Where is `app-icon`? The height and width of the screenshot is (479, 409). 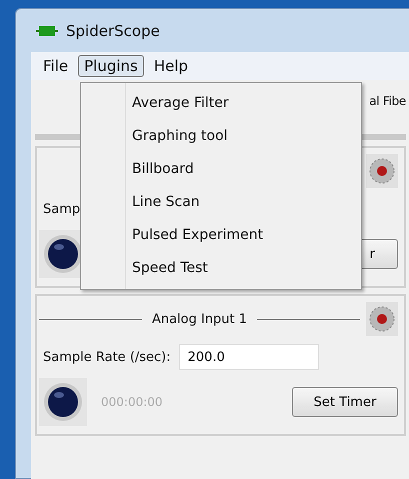
app-icon is located at coordinates (47, 31).